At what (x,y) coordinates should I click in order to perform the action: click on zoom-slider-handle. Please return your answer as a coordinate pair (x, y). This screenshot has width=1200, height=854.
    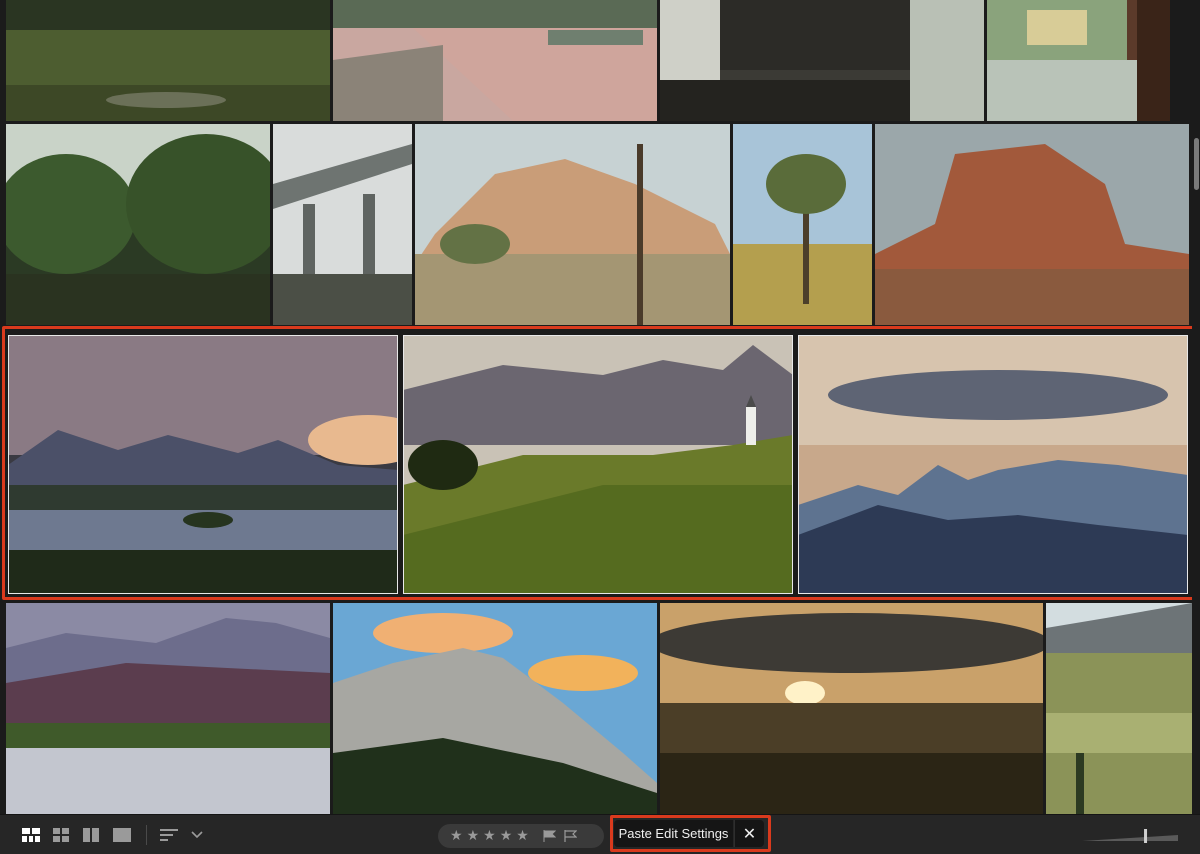
    Looking at the image, I should click on (1146, 836).